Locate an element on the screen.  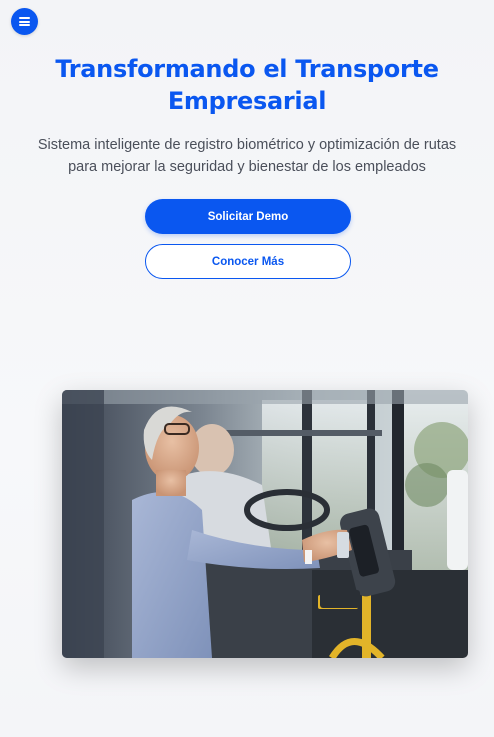
hamburger-menu-icon is located at coordinates (24, 21).